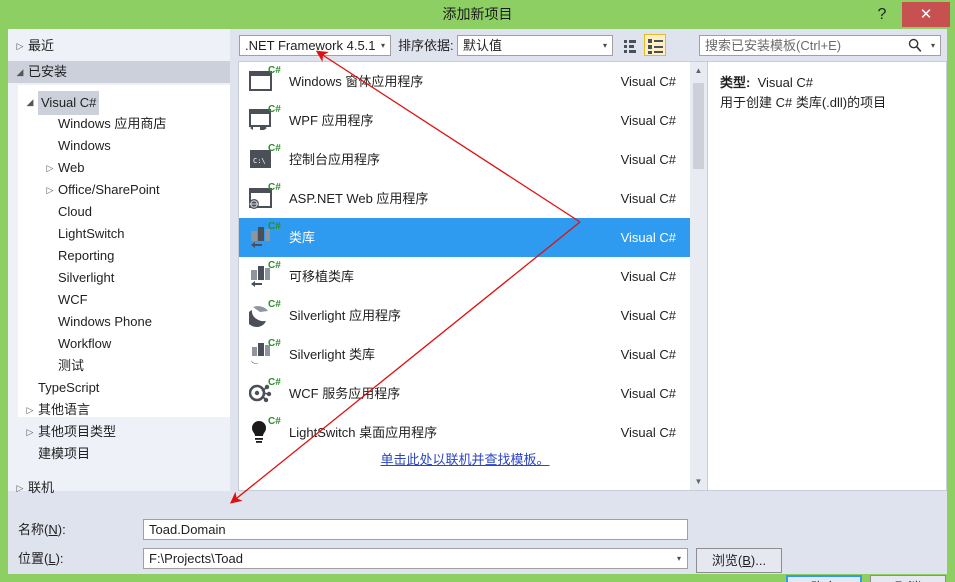 The height and width of the screenshot is (582, 955). What do you see at coordinates (263, 314) in the screenshot?
I see `silverlight-app-icon: C#` at bounding box center [263, 314].